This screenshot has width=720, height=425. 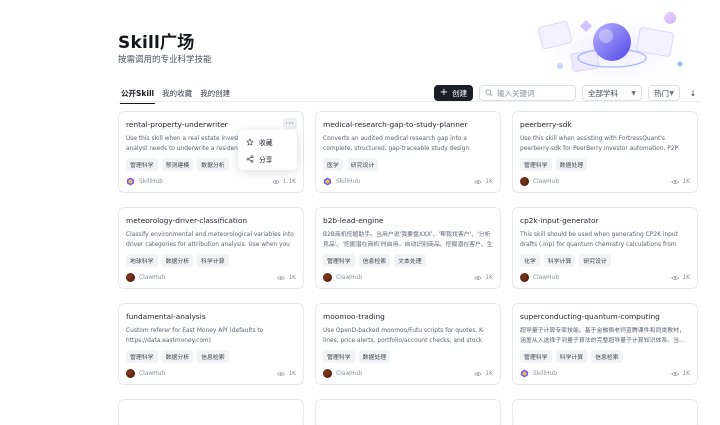 I want to click on sort-select: 热门 ▼, so click(x=664, y=93).